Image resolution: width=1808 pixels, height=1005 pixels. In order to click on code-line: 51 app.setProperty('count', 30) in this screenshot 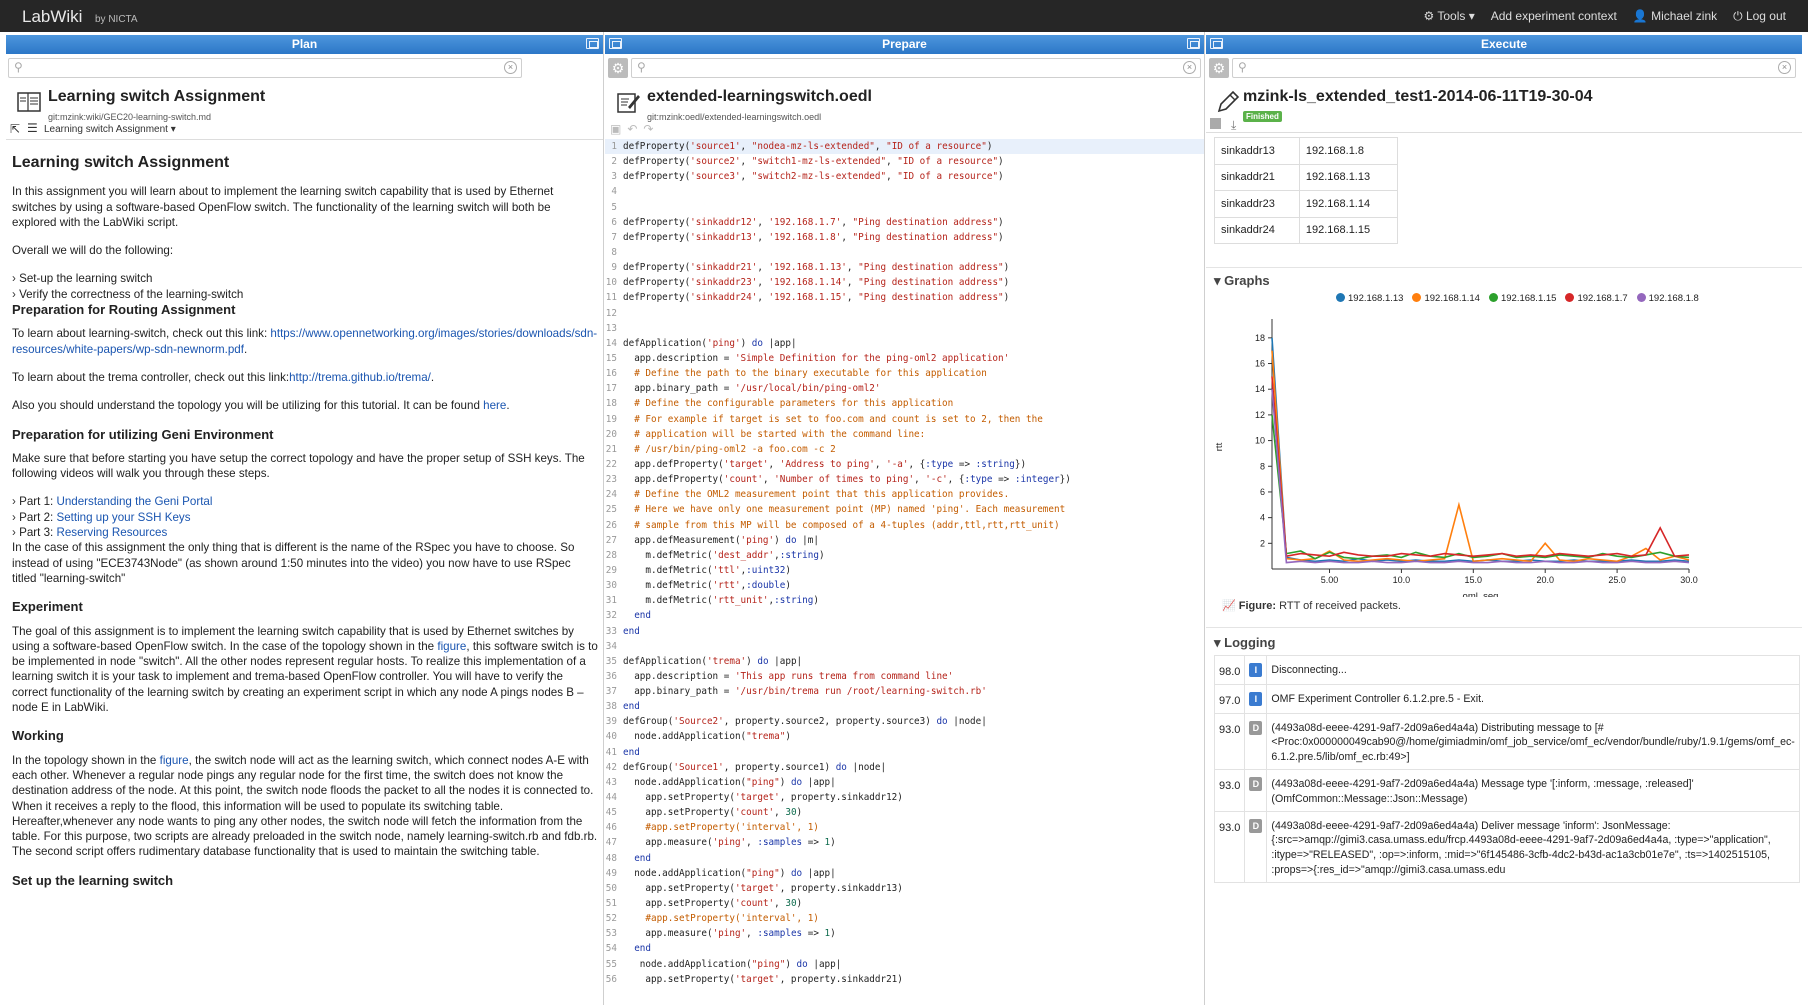, I will do `click(904, 903)`.